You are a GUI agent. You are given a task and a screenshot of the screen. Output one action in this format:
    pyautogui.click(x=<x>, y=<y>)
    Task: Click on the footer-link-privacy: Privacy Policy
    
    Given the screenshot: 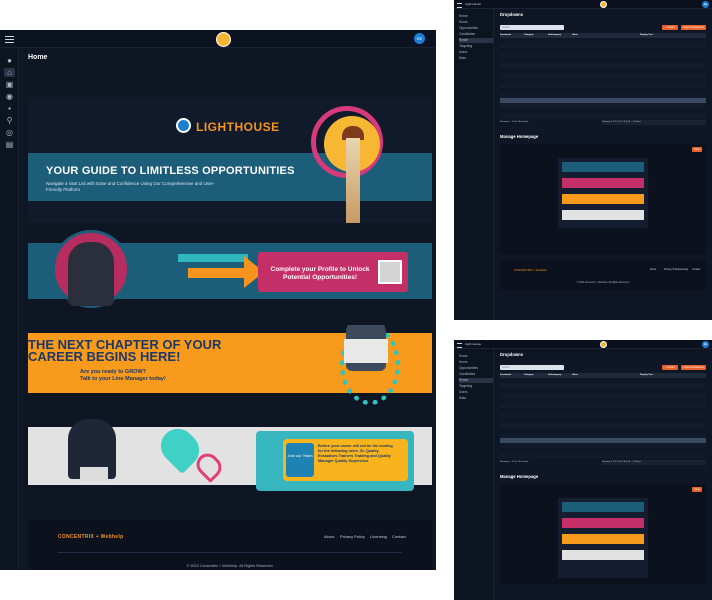 What is the action you would take?
    pyautogui.click(x=352, y=536)
    